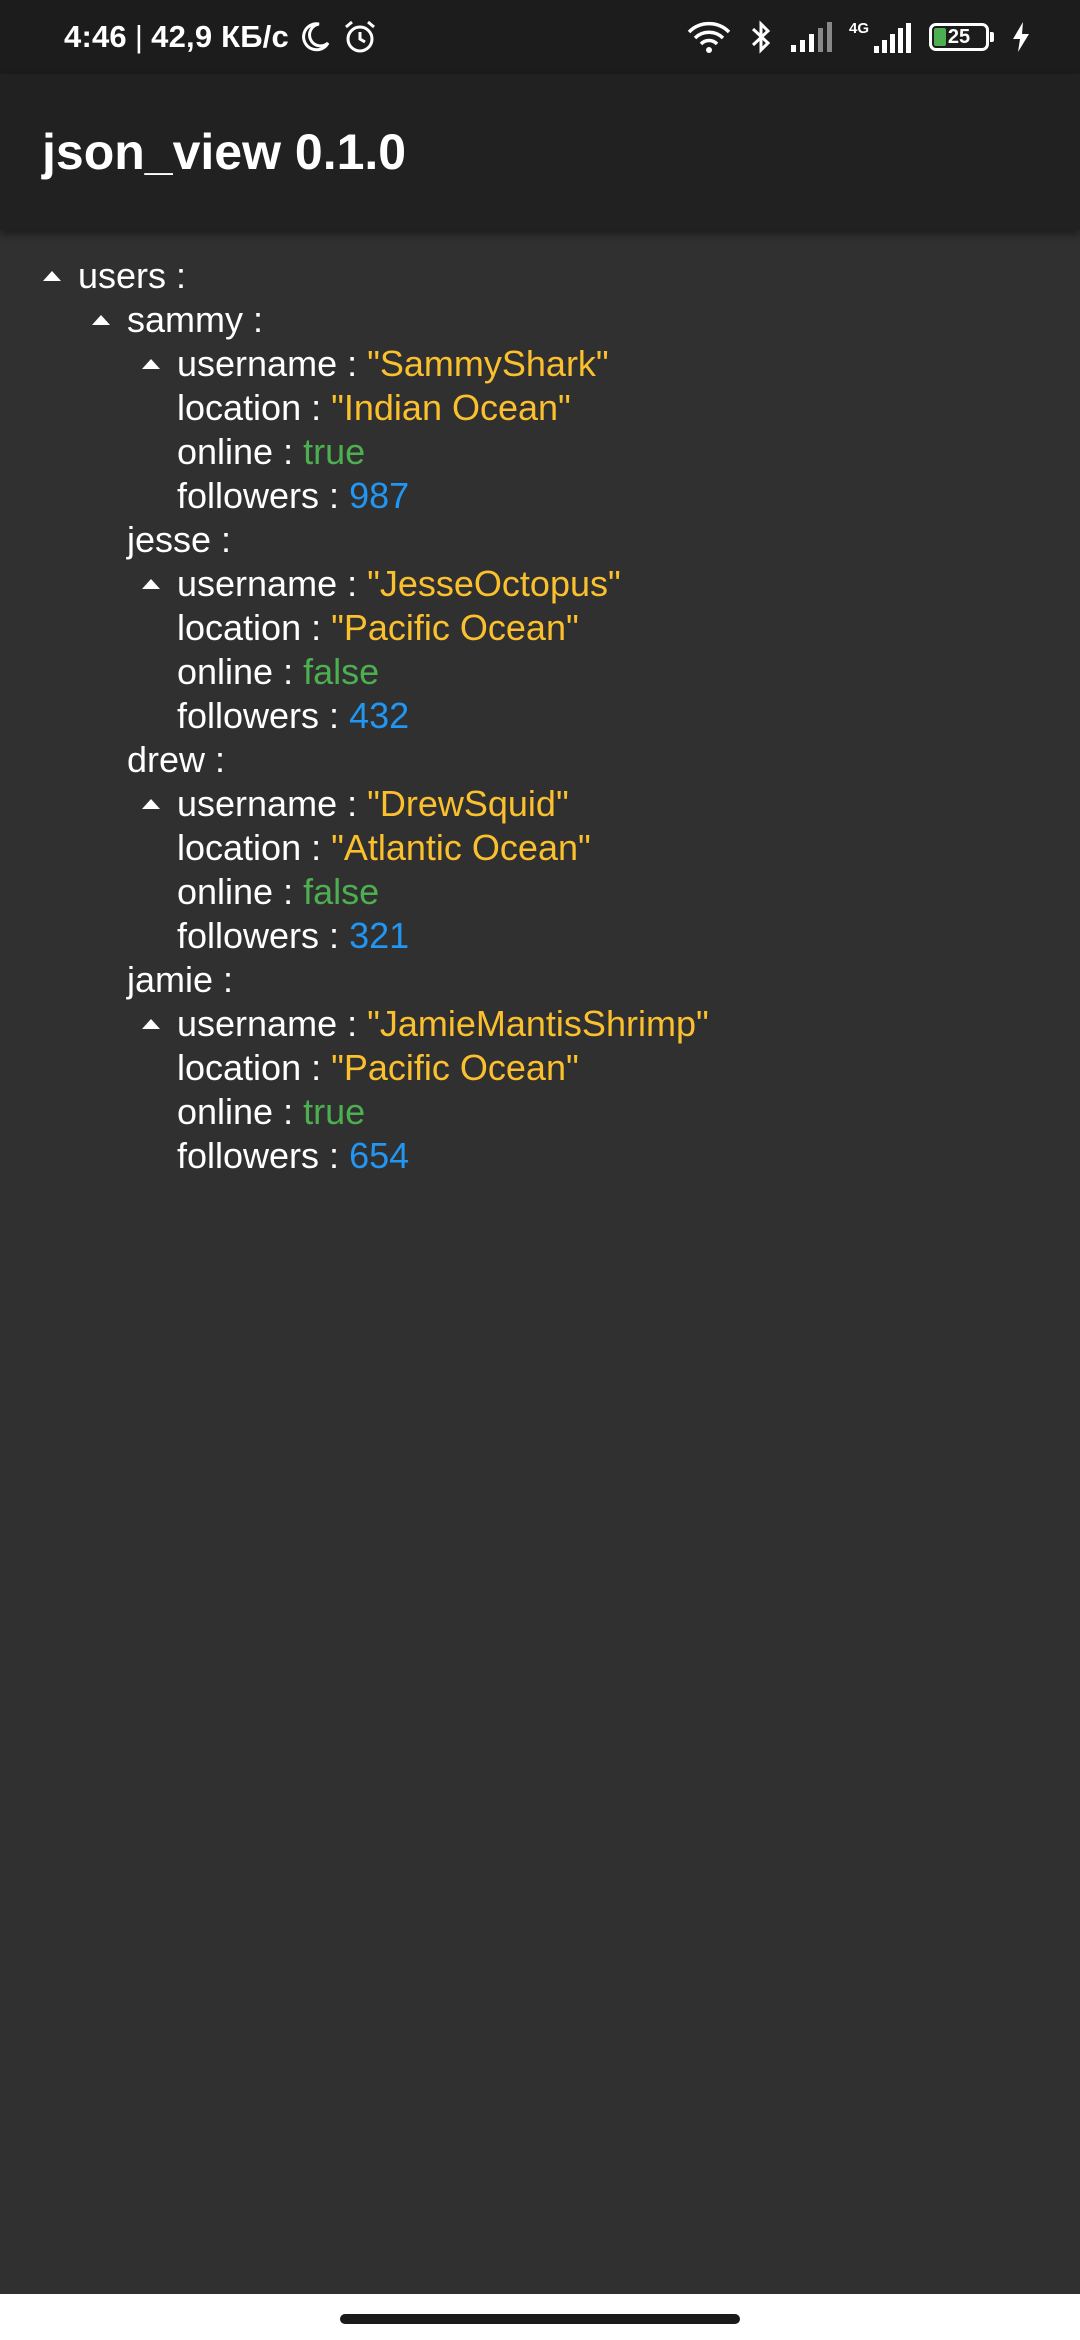 Image resolution: width=1080 pixels, height=2340 pixels. I want to click on leaf-text: followers : 321, so click(293, 936).